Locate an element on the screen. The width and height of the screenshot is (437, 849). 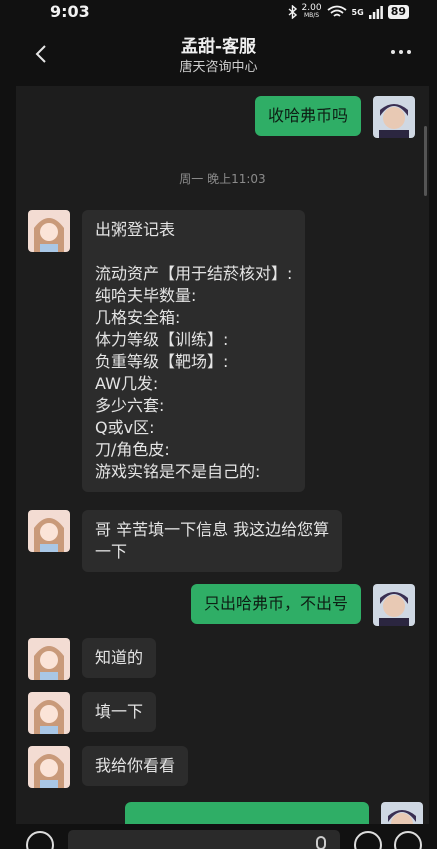
input-bar is located at coordinates (226, 836).